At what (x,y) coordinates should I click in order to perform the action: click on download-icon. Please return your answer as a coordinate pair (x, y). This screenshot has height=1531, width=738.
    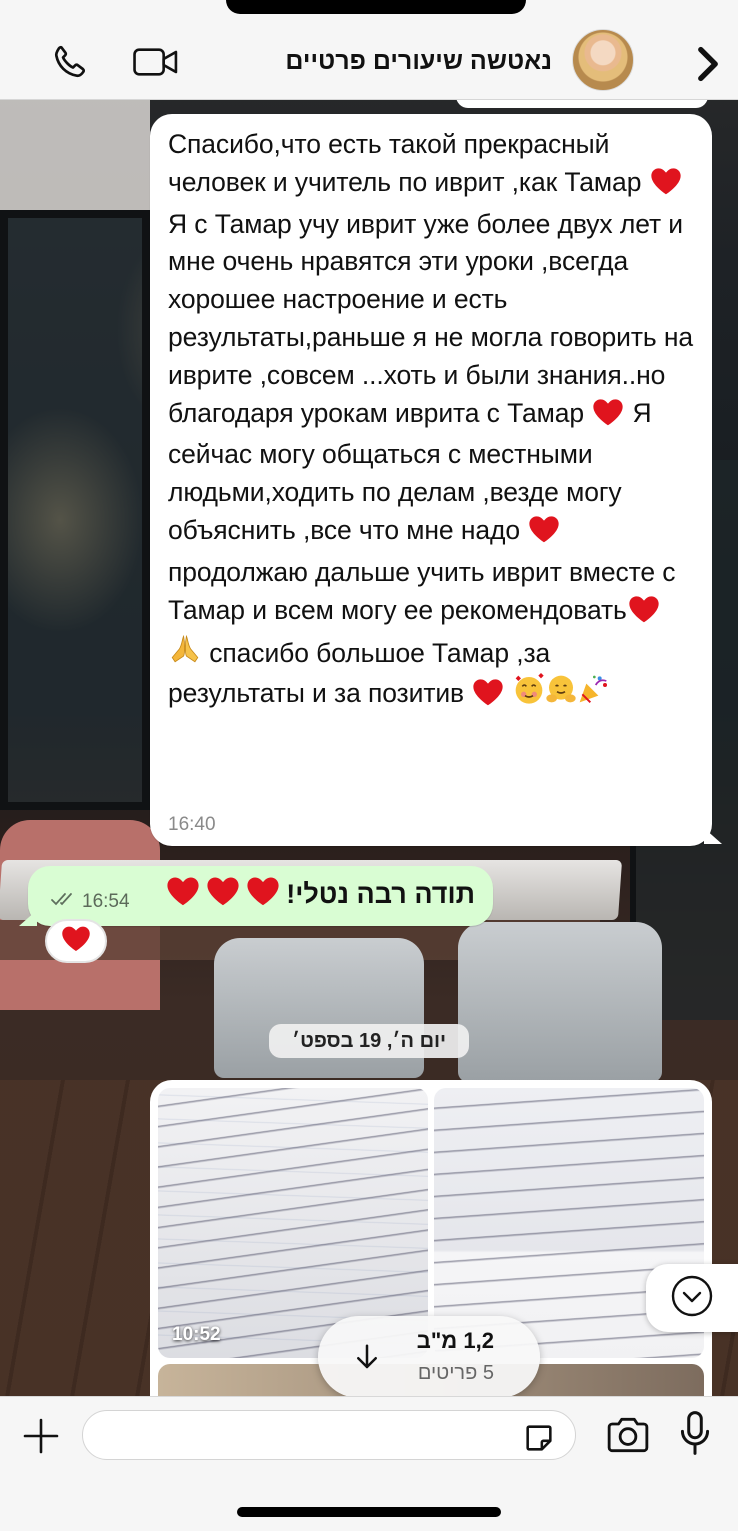
    Looking at the image, I should click on (367, 1357).